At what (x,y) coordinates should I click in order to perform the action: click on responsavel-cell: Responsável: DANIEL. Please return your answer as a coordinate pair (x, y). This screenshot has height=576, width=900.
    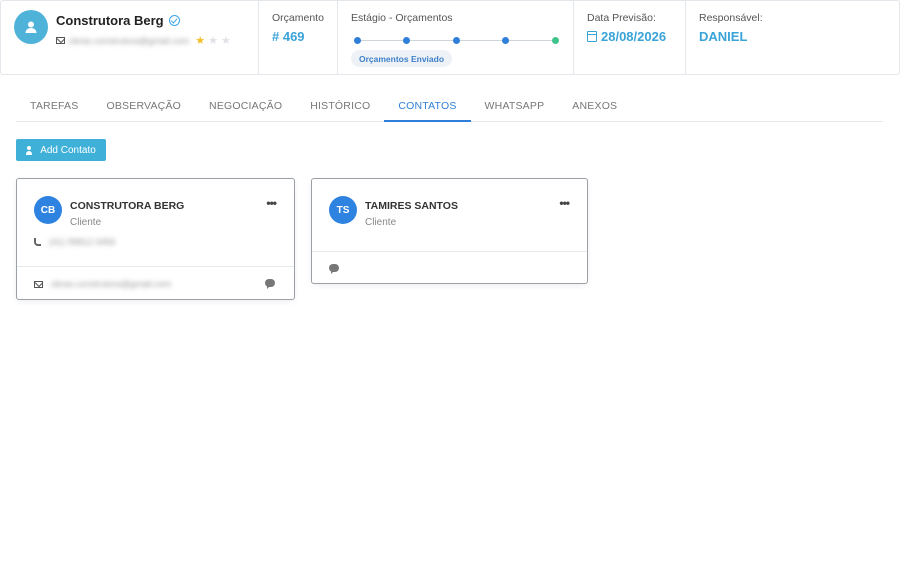
    Looking at the image, I should click on (792, 37).